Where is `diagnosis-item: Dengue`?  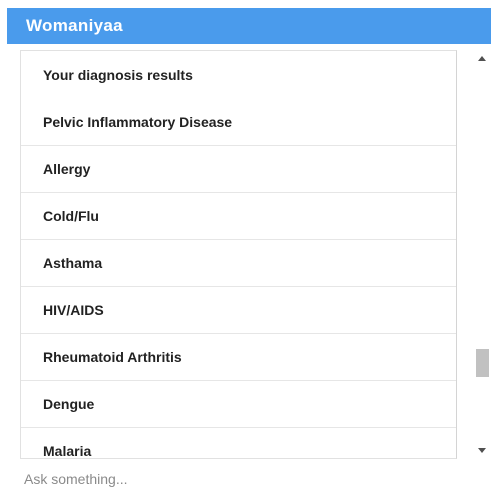
diagnosis-item: Dengue is located at coordinates (238, 404).